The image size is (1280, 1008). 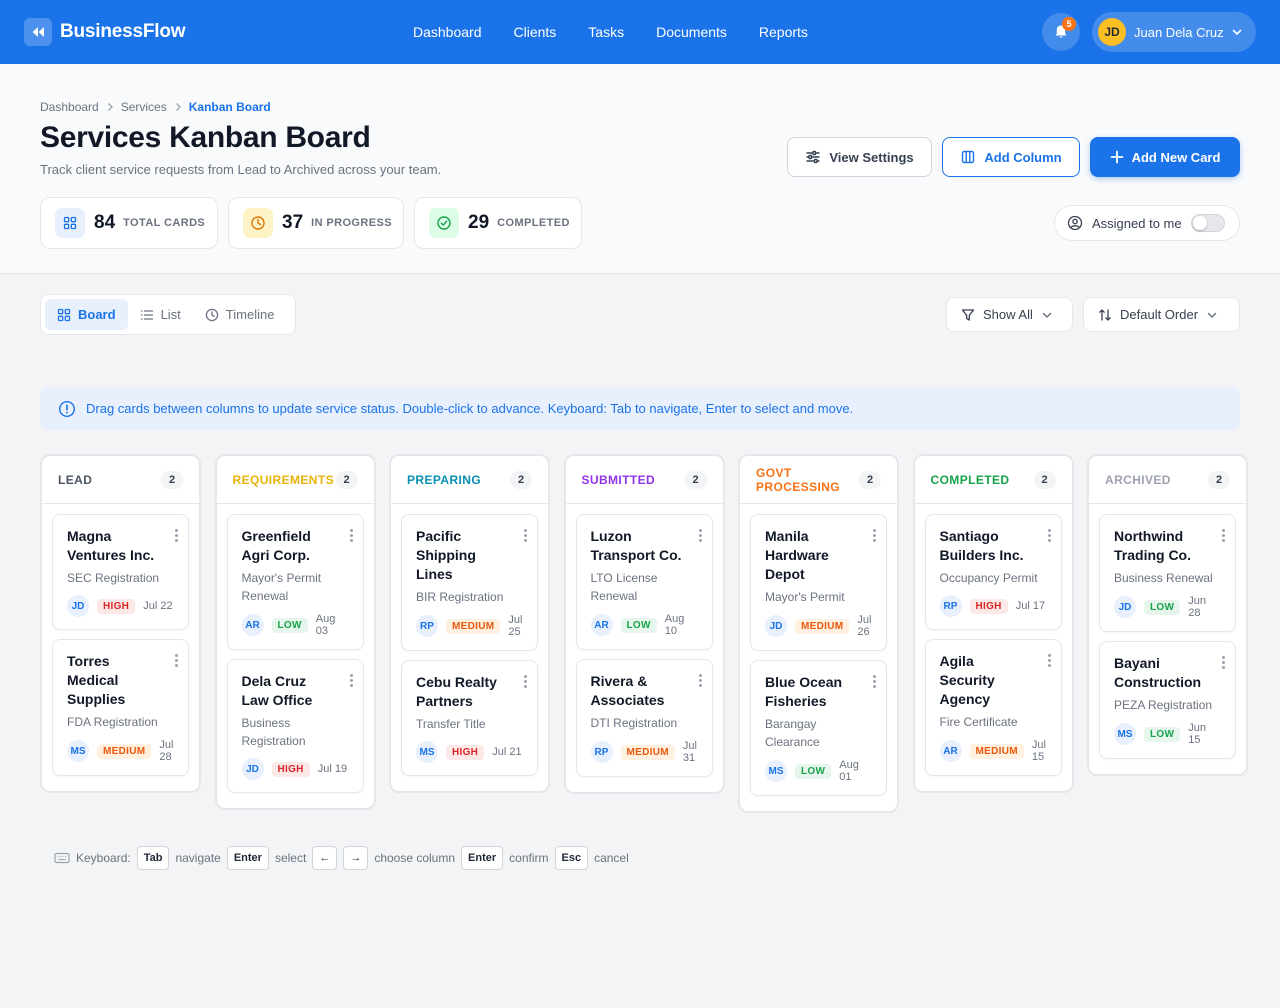 I want to click on add-column-button: Add Column, so click(x=1011, y=157).